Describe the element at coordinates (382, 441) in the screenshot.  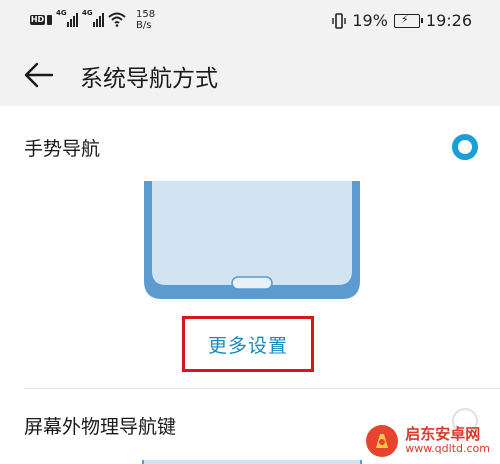
I see `watermark-logo-icon` at that location.